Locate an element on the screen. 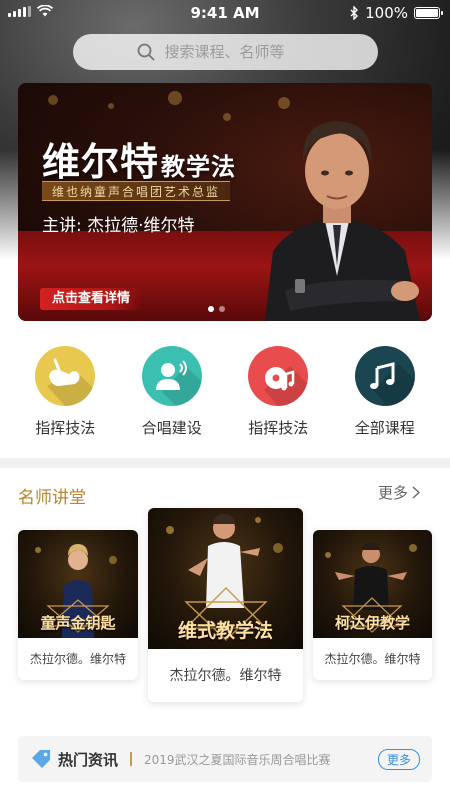  more-label: 更多 is located at coordinates (392, 493).